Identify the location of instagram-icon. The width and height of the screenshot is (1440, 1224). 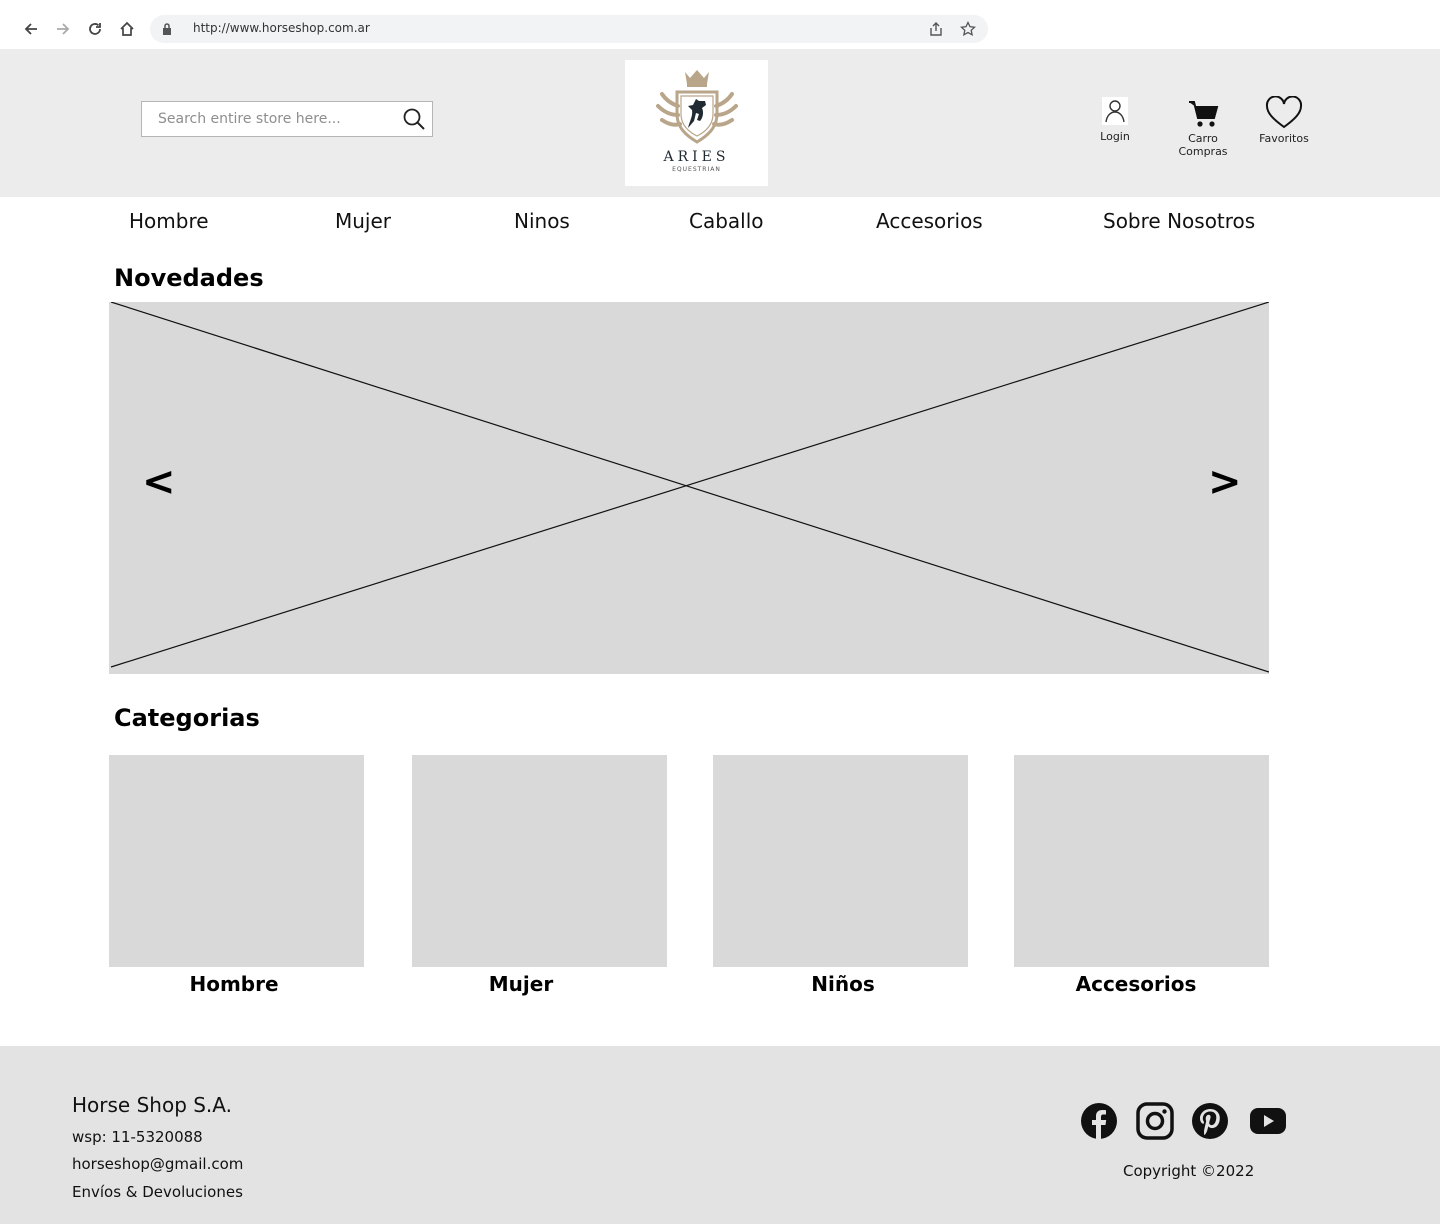
(1155, 1121).